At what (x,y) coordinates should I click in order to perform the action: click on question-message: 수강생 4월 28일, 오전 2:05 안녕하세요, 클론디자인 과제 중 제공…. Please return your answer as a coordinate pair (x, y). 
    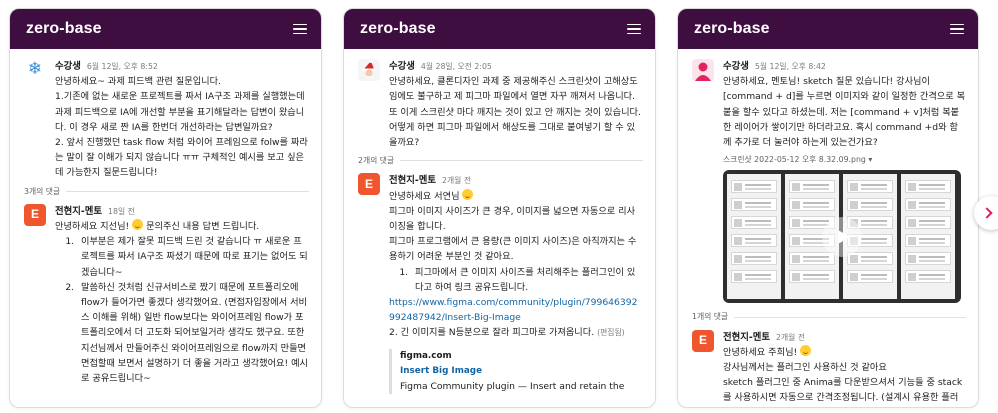
    Looking at the image, I should click on (500, 104).